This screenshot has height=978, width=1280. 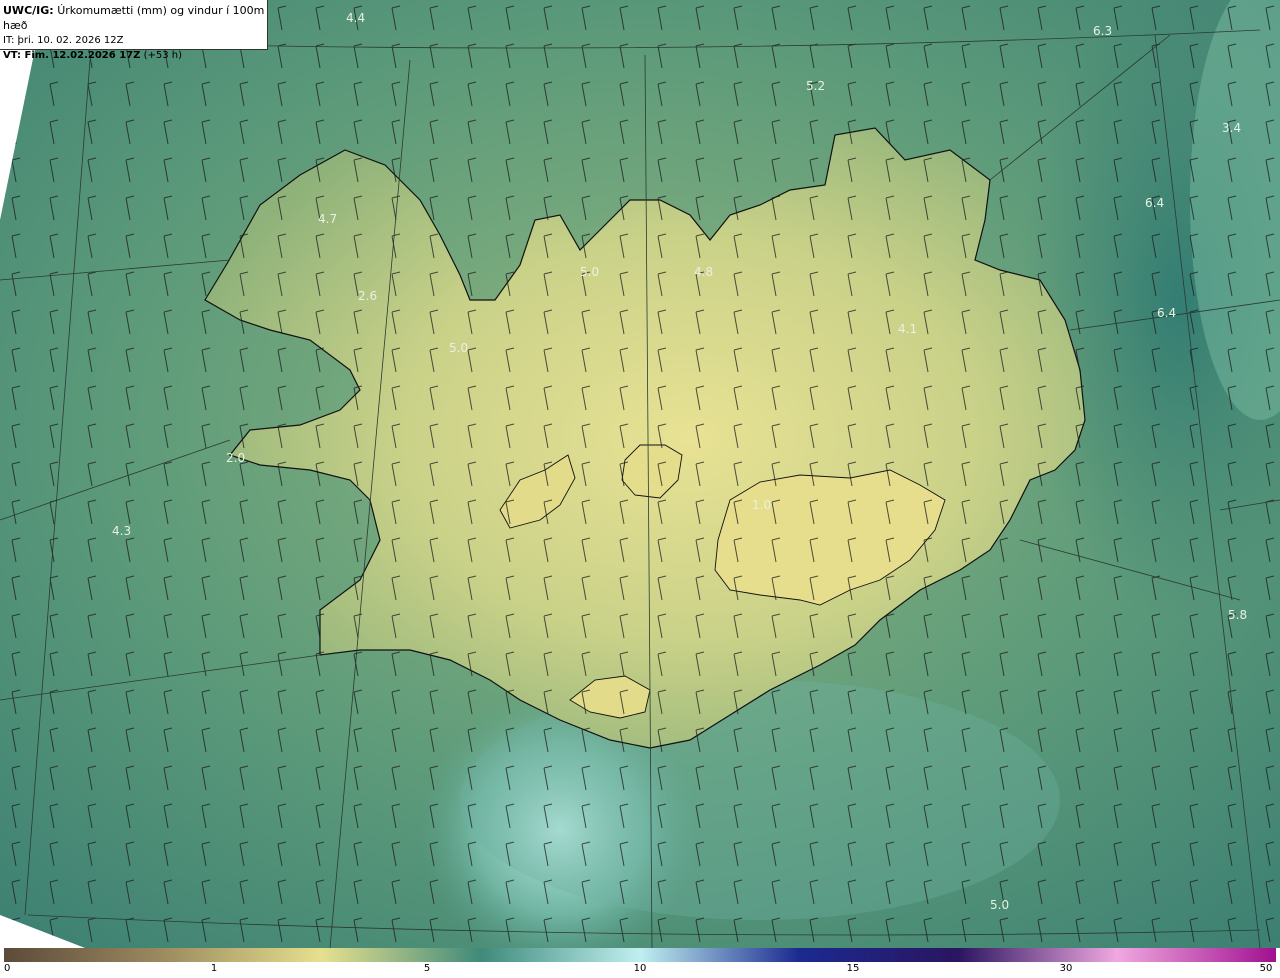 I want to click on init-time: IT: þri. 10. 02. 2026 12Z, so click(x=63, y=40).